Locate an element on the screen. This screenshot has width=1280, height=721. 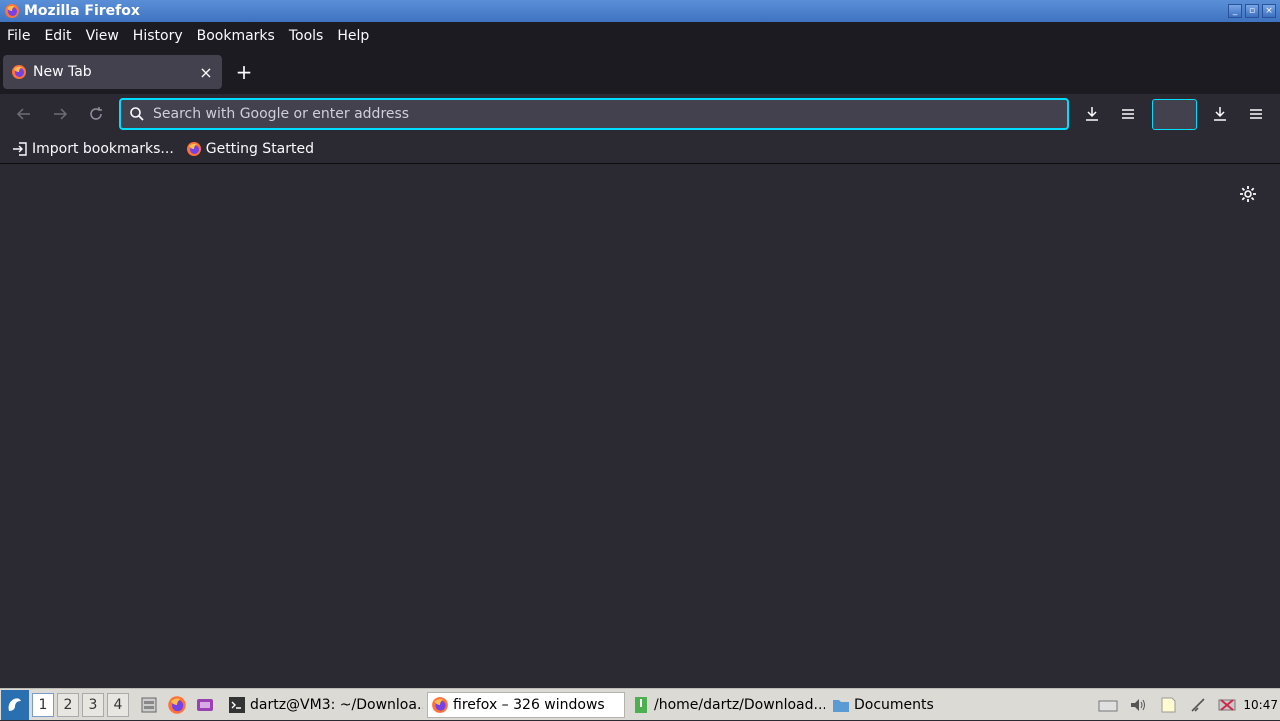
overflow-toolbar-item is located at coordinates (1174, 114).